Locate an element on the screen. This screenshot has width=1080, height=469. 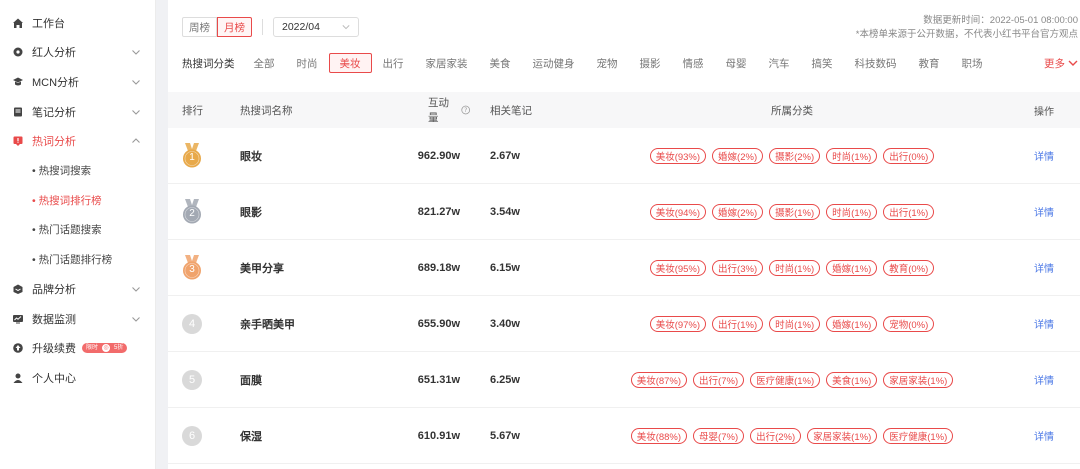
disclaimer: *本榜单来源于公开数据，不代表小红书平台官方观点 is located at coordinates (966, 34).